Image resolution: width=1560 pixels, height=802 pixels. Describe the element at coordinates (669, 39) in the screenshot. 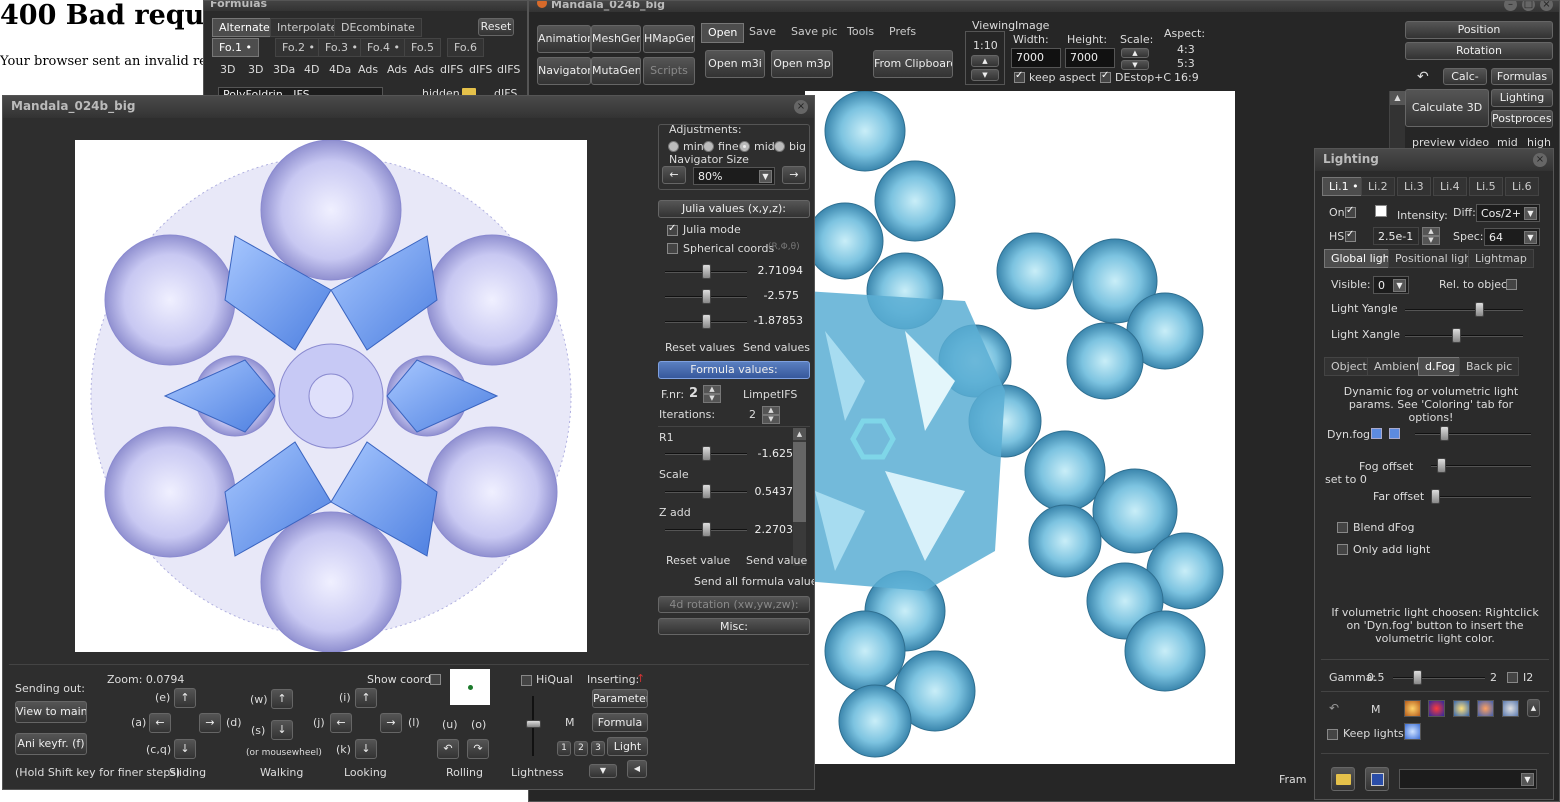

I see `hmapgen-button: HMapGen` at that location.